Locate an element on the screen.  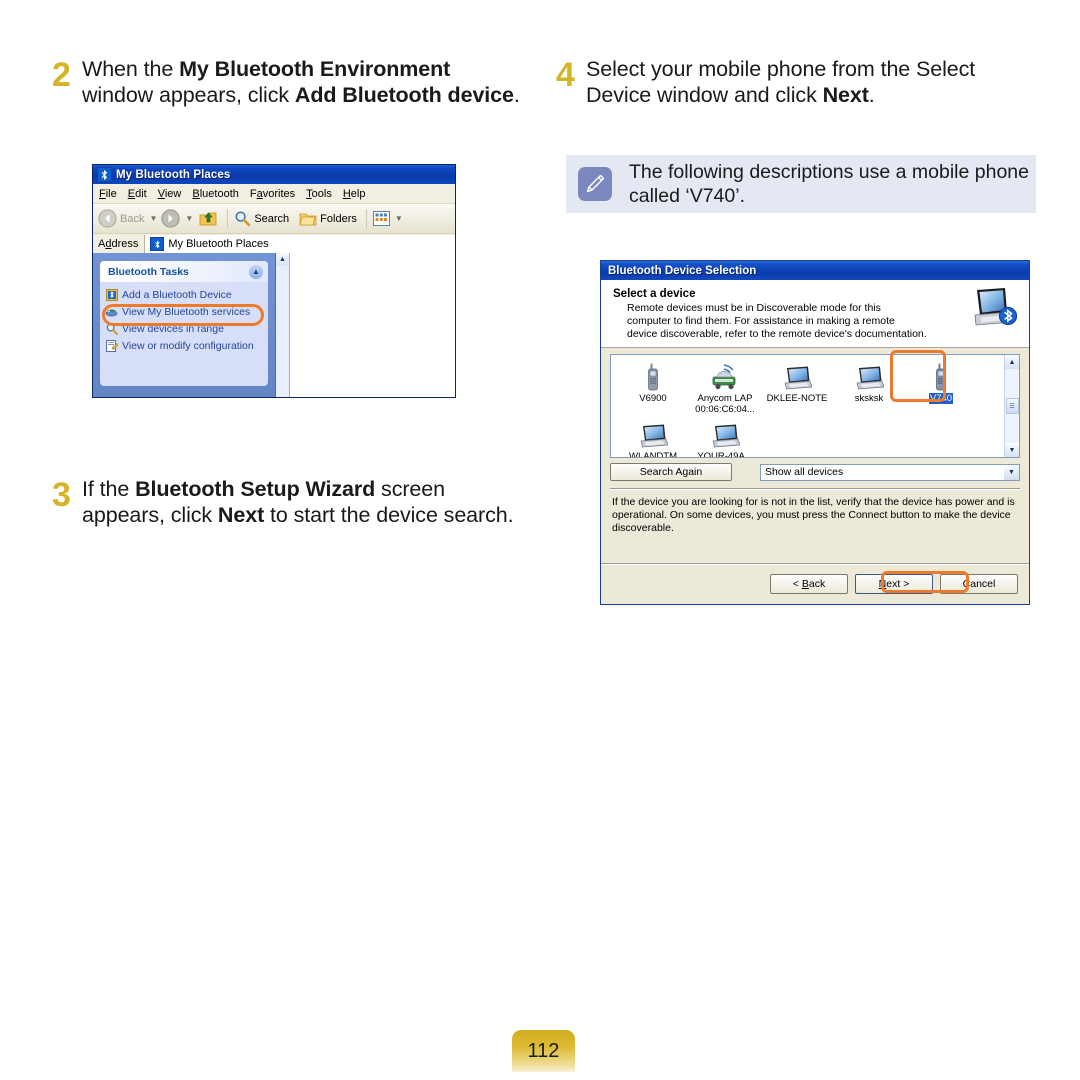
menu-item-edit: Edit is located at coordinates (137, 194).